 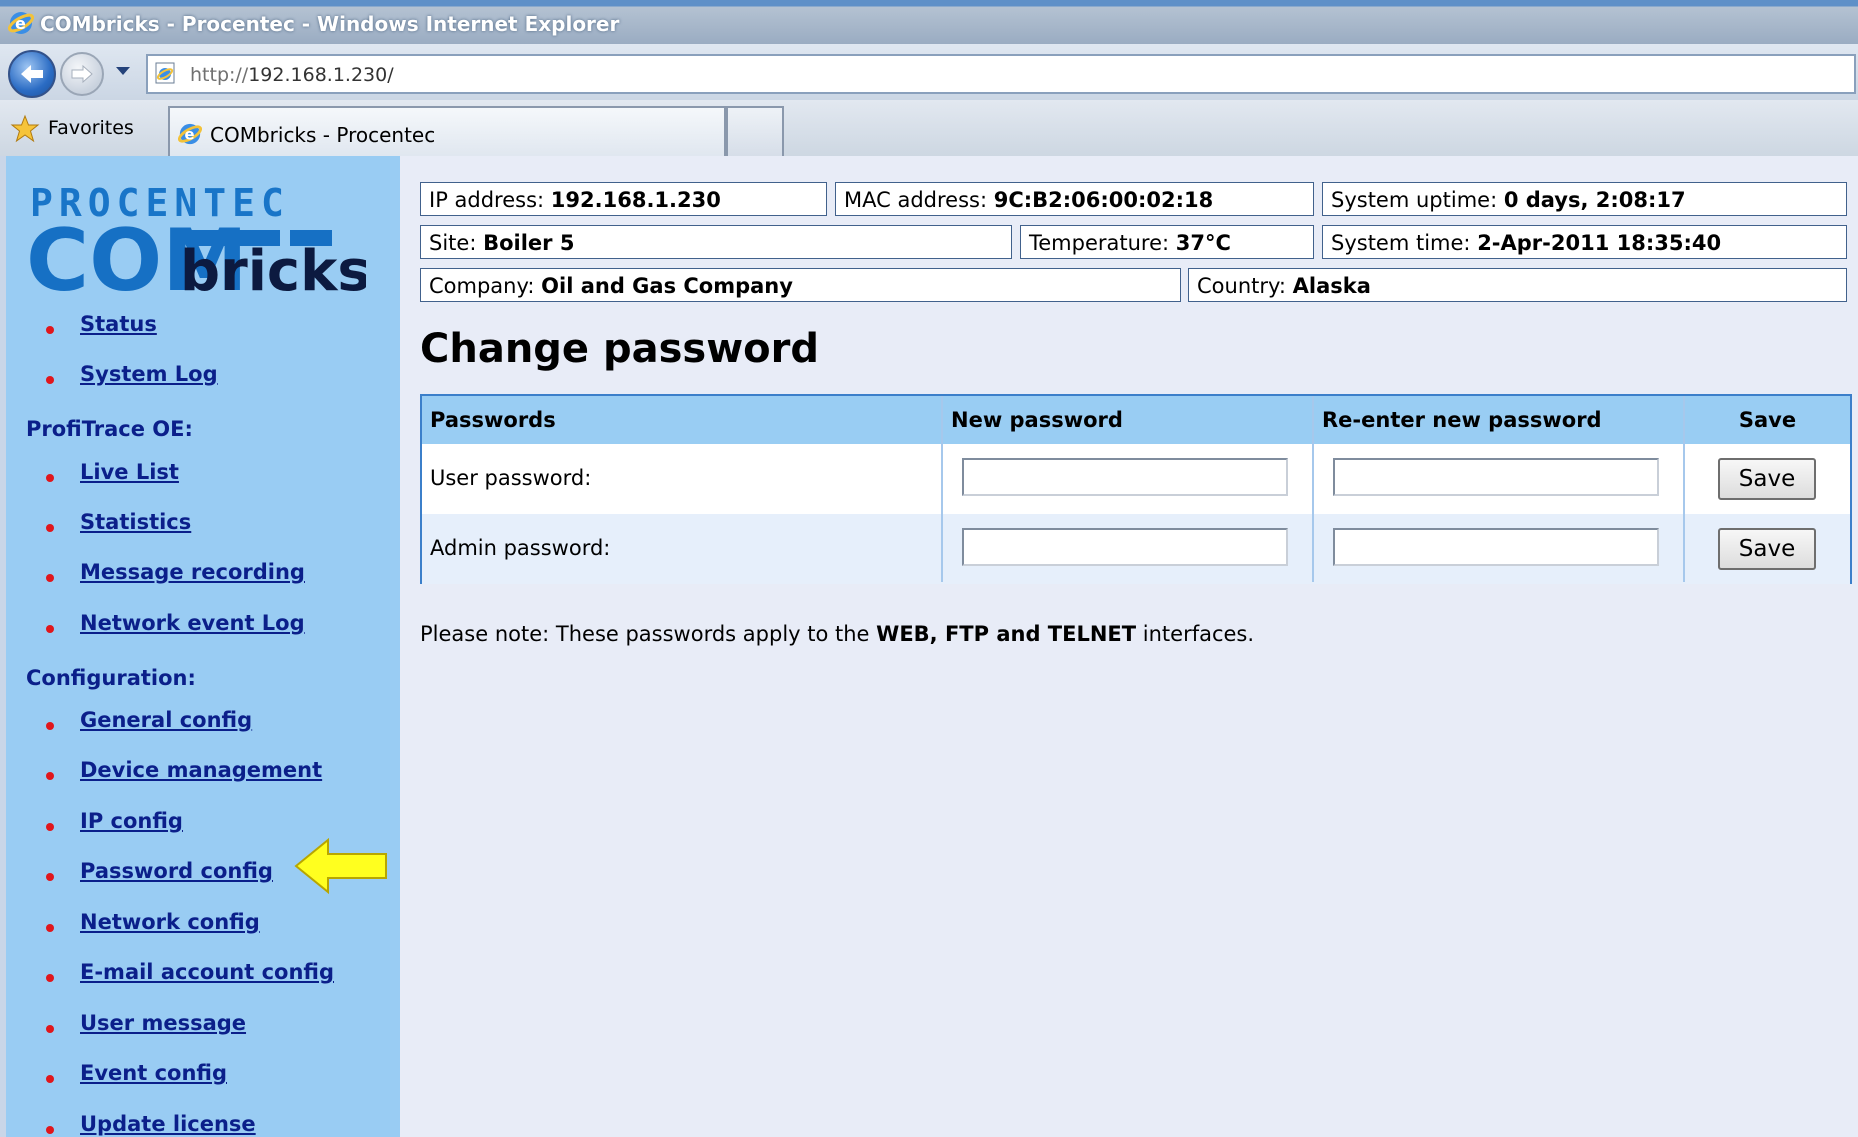 I want to click on site-label: Site:, so click(x=456, y=243).